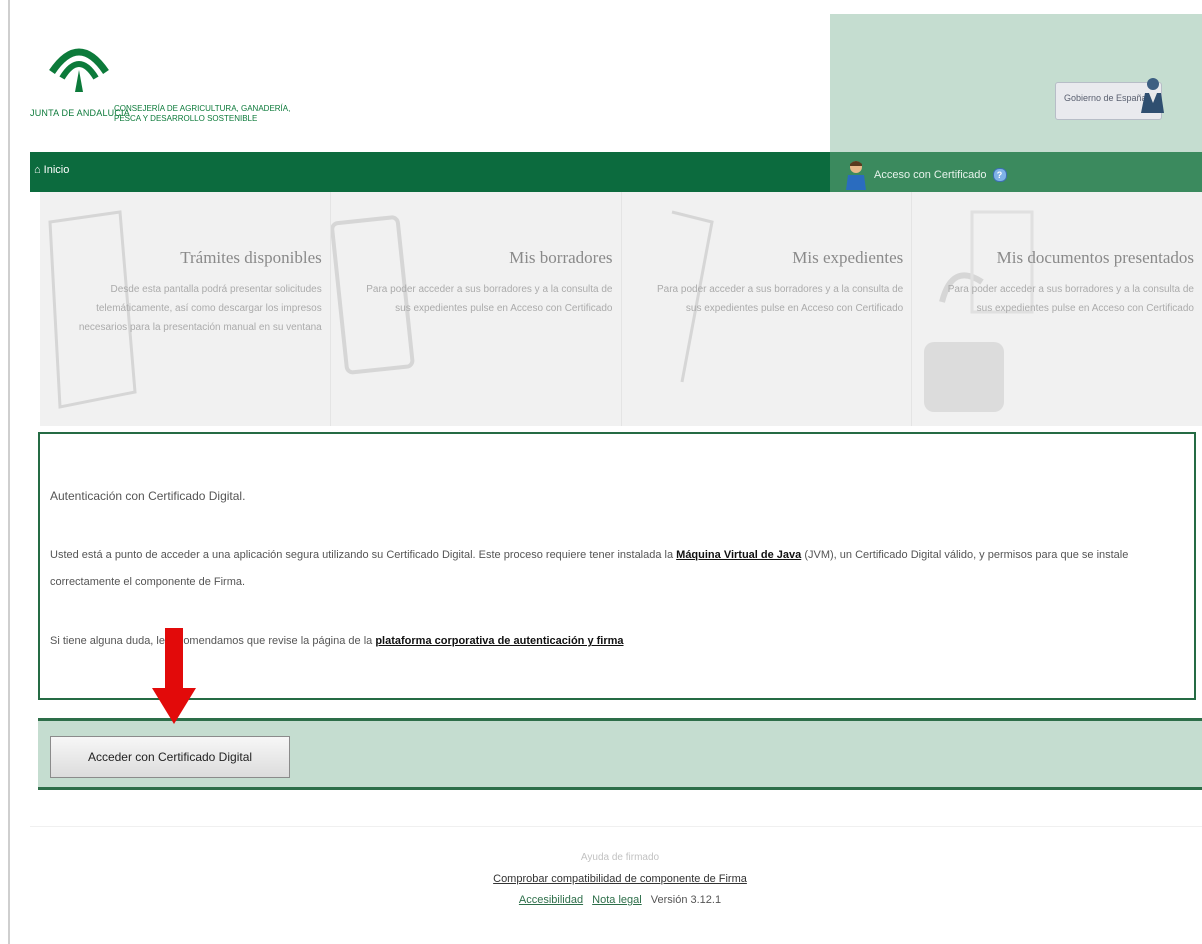 This screenshot has height=944, width=1202. I want to click on footer-links: Accesibilidad Nota legal Versión 3.12.1, so click(601, 900).